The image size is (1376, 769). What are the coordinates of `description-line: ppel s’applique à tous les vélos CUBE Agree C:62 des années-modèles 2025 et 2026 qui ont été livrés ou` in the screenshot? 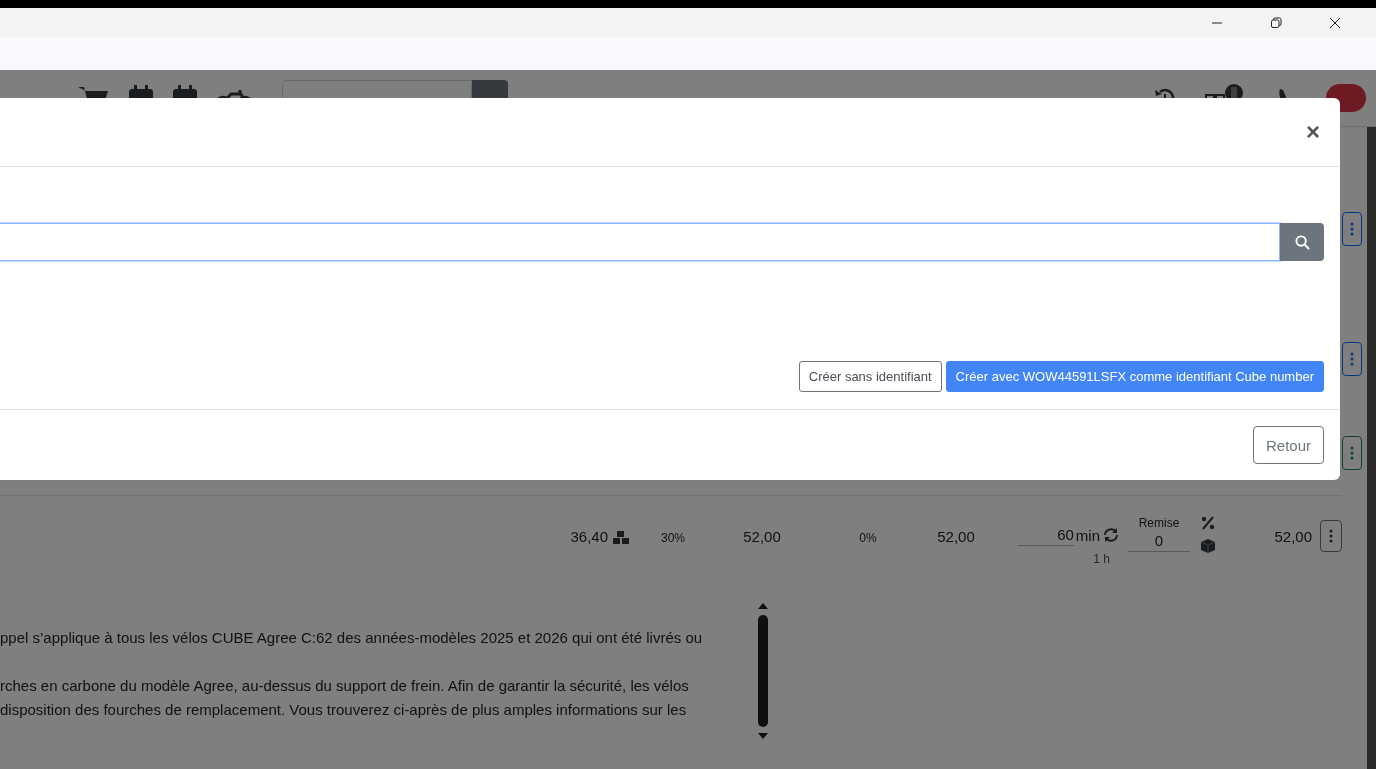 It's located at (352, 638).